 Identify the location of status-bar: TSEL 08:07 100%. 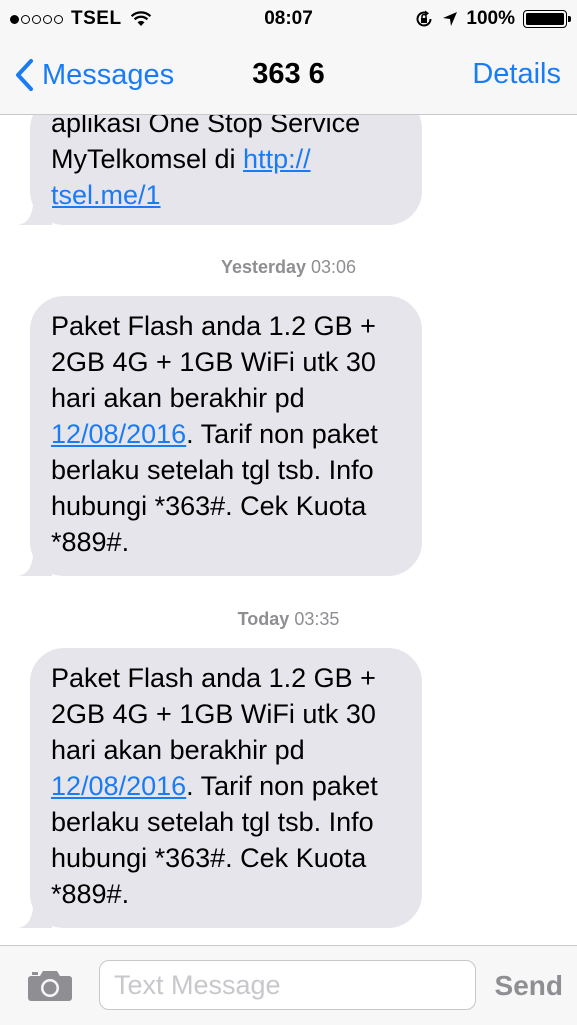
(288, 19).